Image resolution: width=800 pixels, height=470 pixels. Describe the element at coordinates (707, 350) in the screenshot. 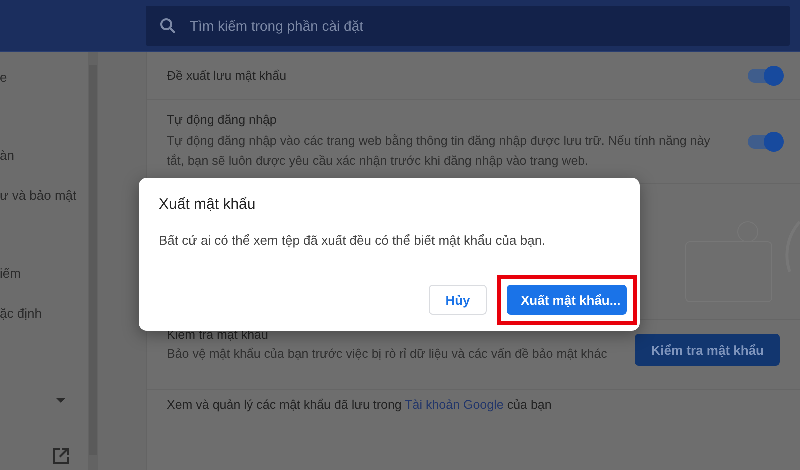

I see `check-passwords-button: Kiểm tra mật khẩu` at that location.